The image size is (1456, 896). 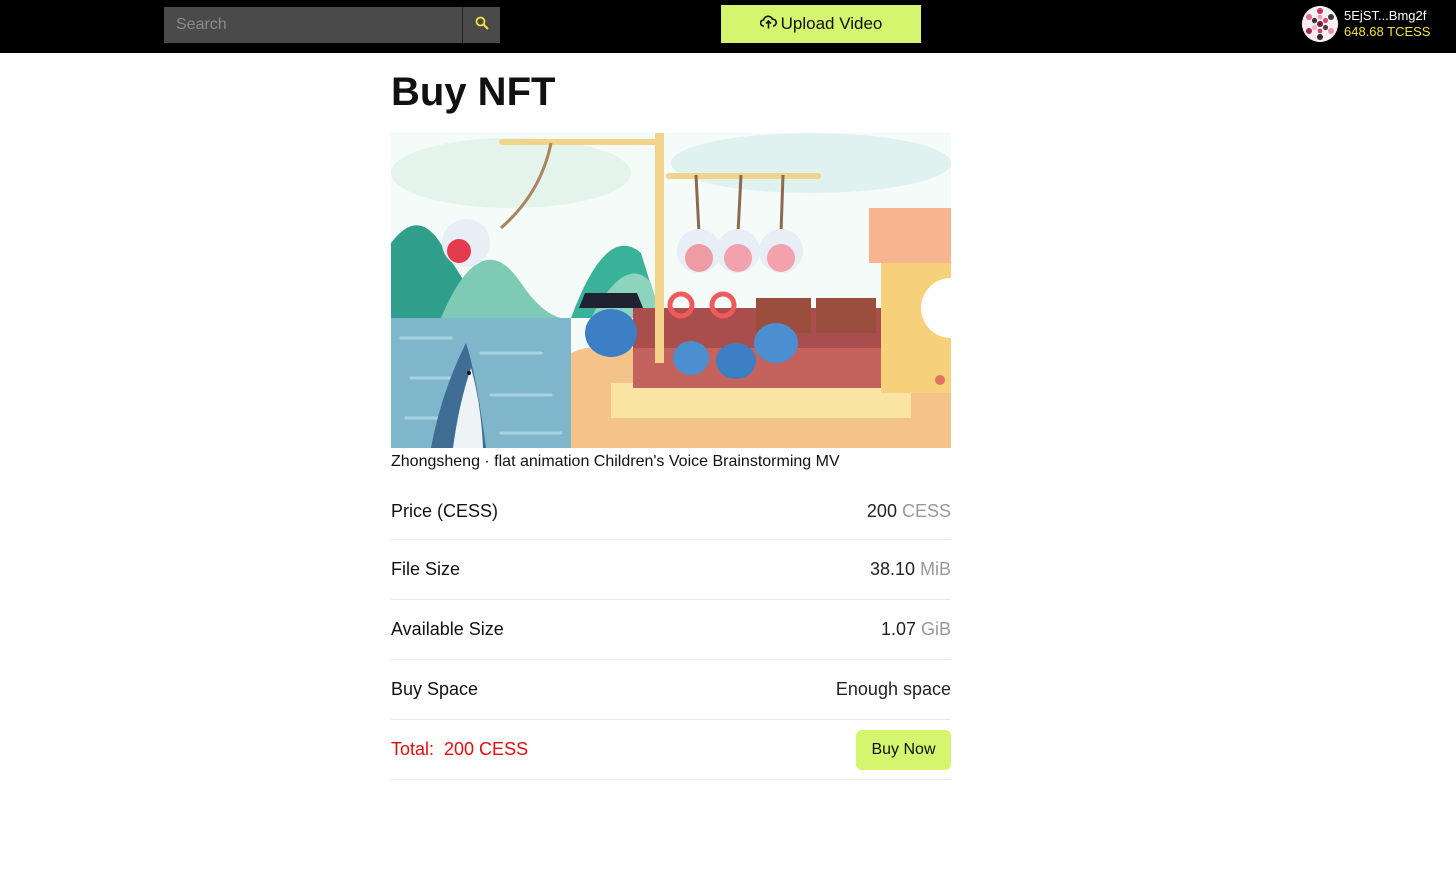 What do you see at coordinates (447, 629) in the screenshot?
I see `available-size-label: Available Size` at bounding box center [447, 629].